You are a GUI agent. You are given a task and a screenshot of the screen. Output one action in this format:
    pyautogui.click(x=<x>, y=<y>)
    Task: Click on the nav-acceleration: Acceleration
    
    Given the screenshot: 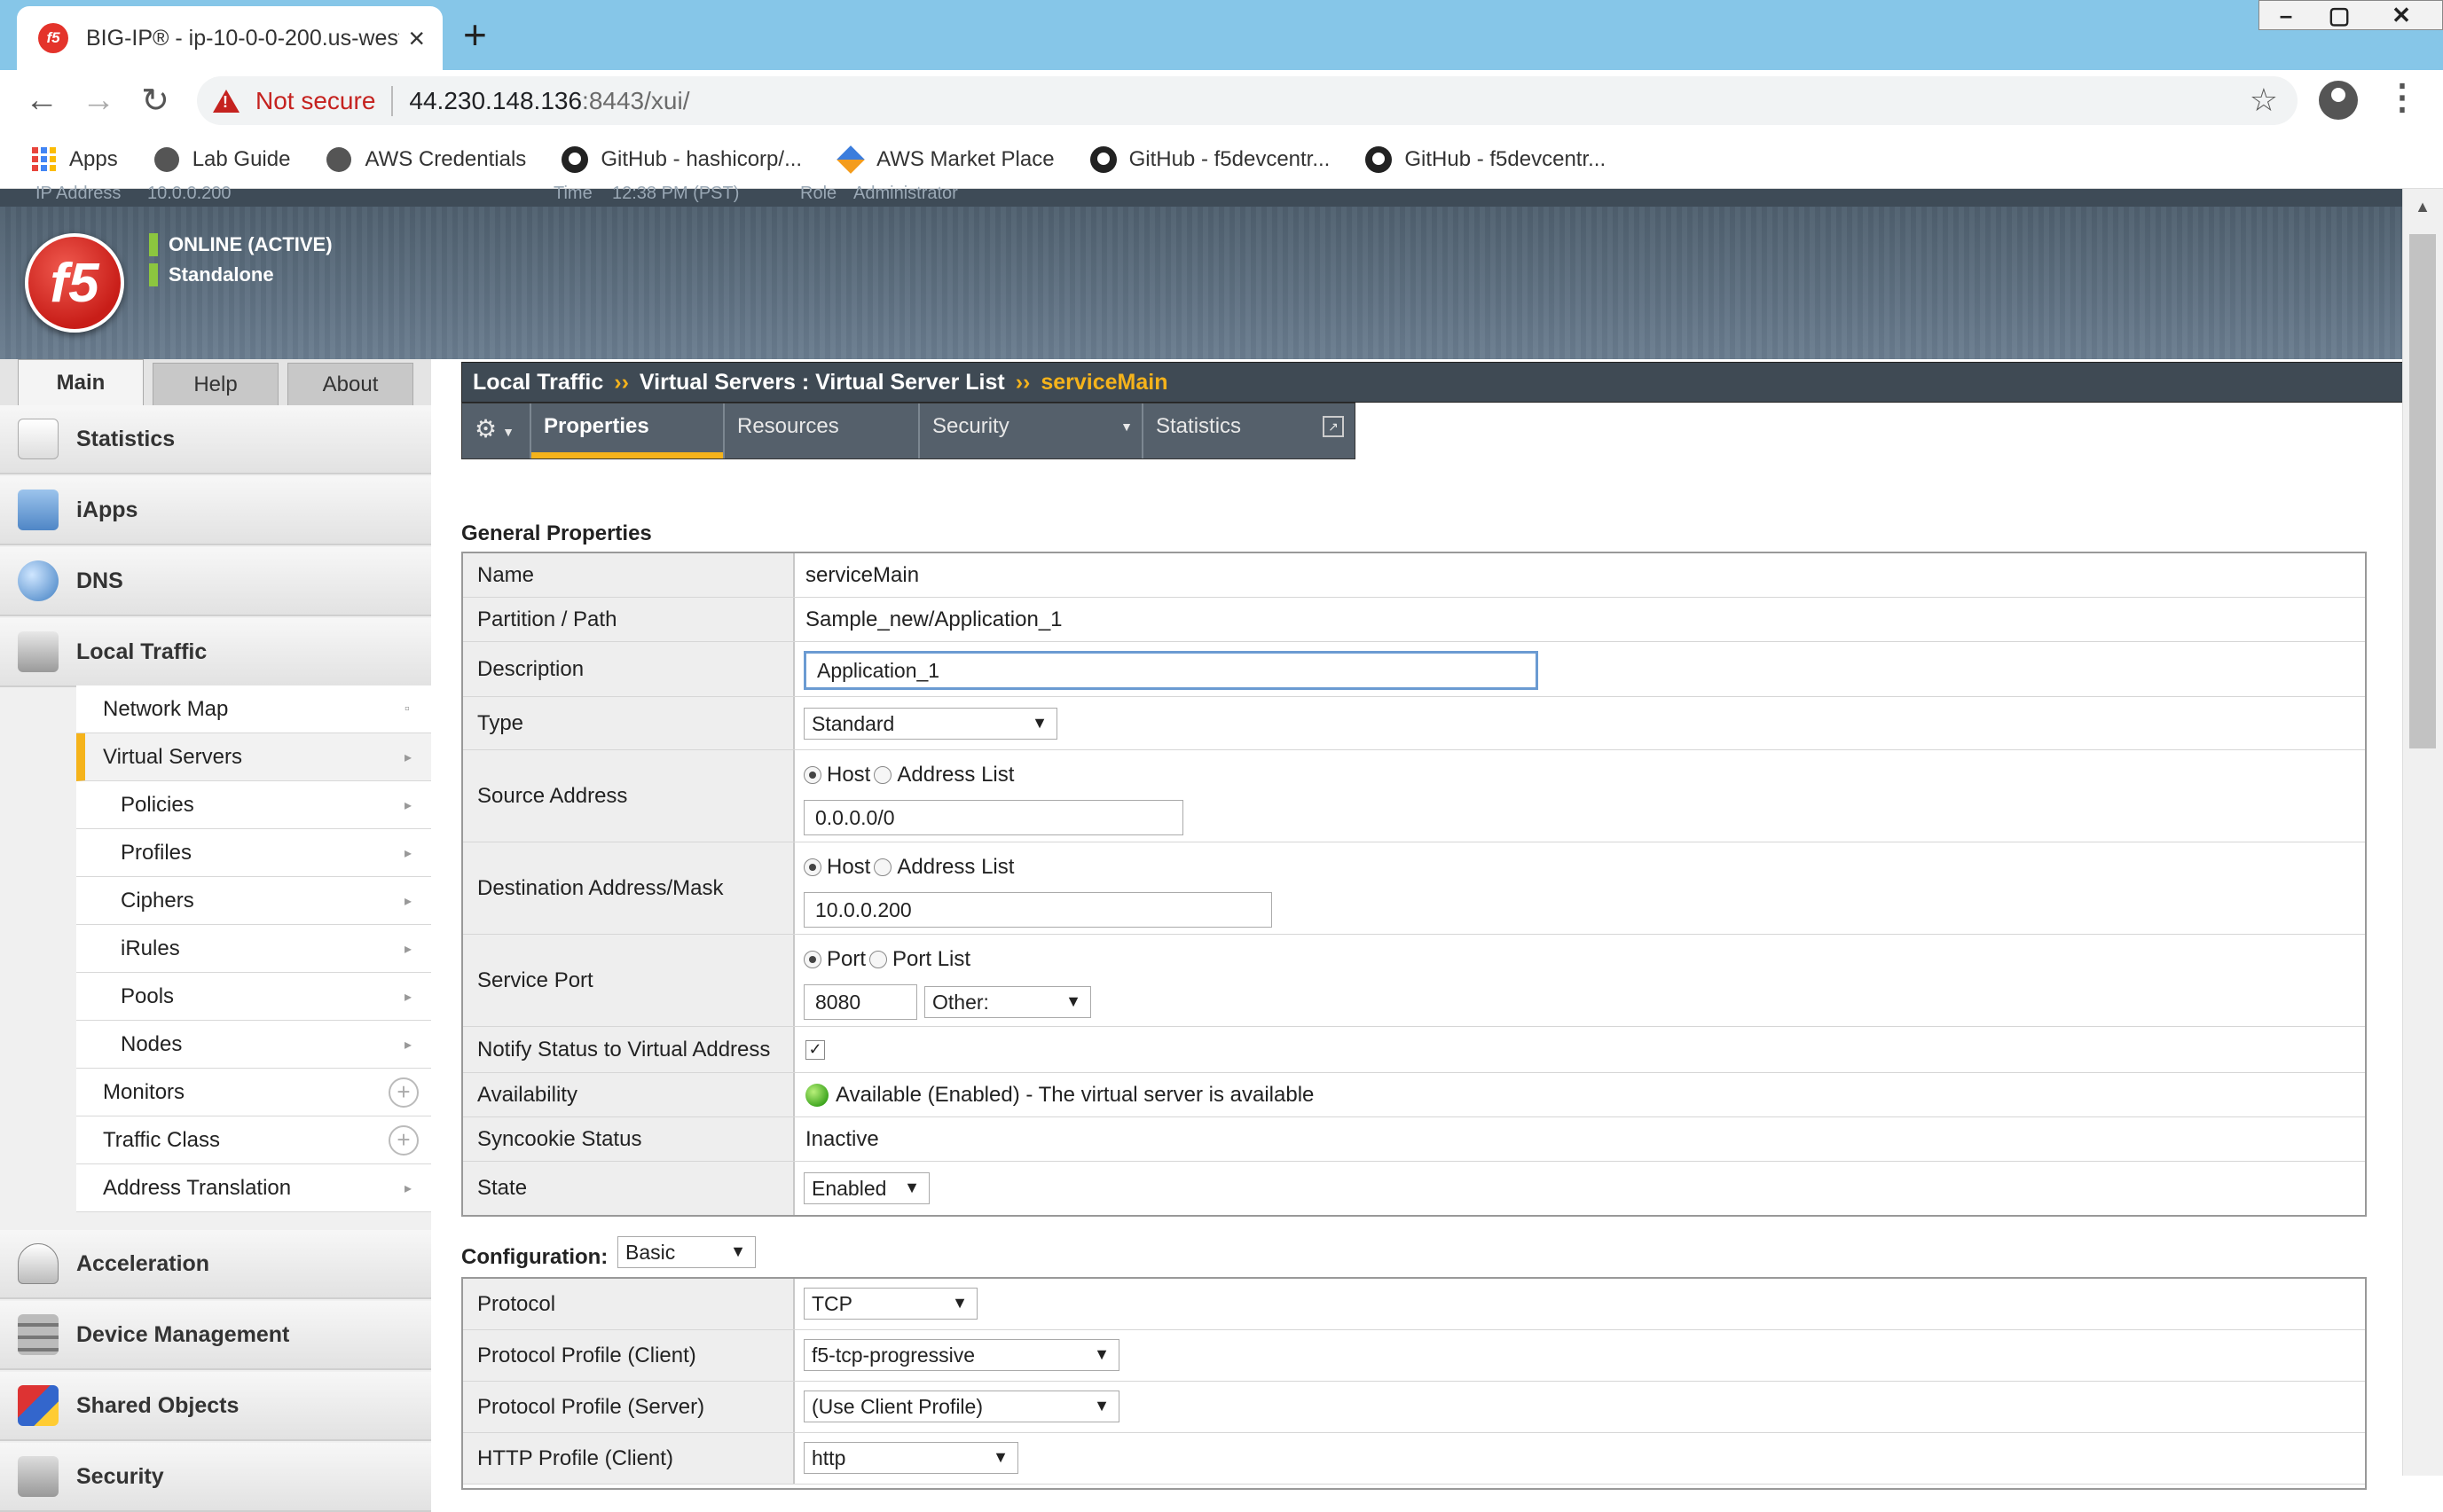 What is the action you would take?
    pyautogui.click(x=215, y=1264)
    